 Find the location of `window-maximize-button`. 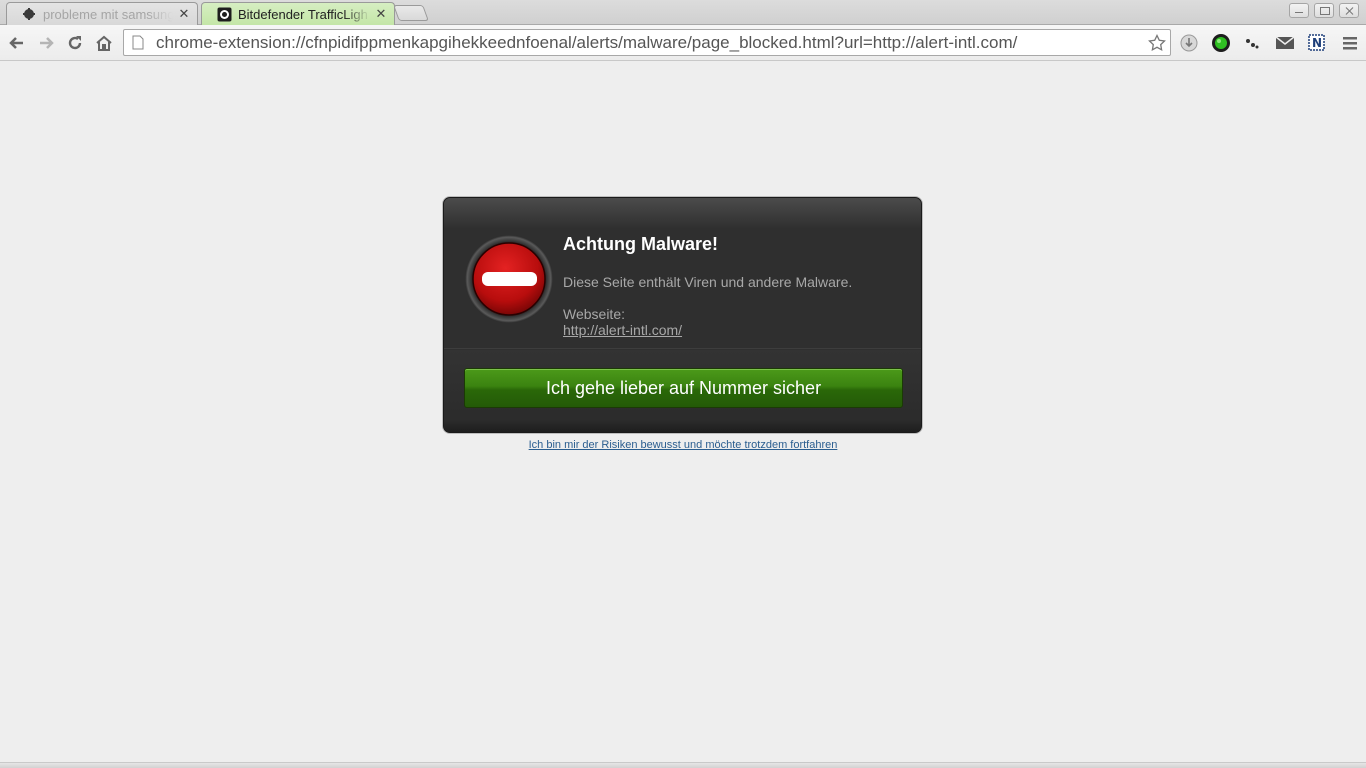

window-maximize-button is located at coordinates (1324, 10).